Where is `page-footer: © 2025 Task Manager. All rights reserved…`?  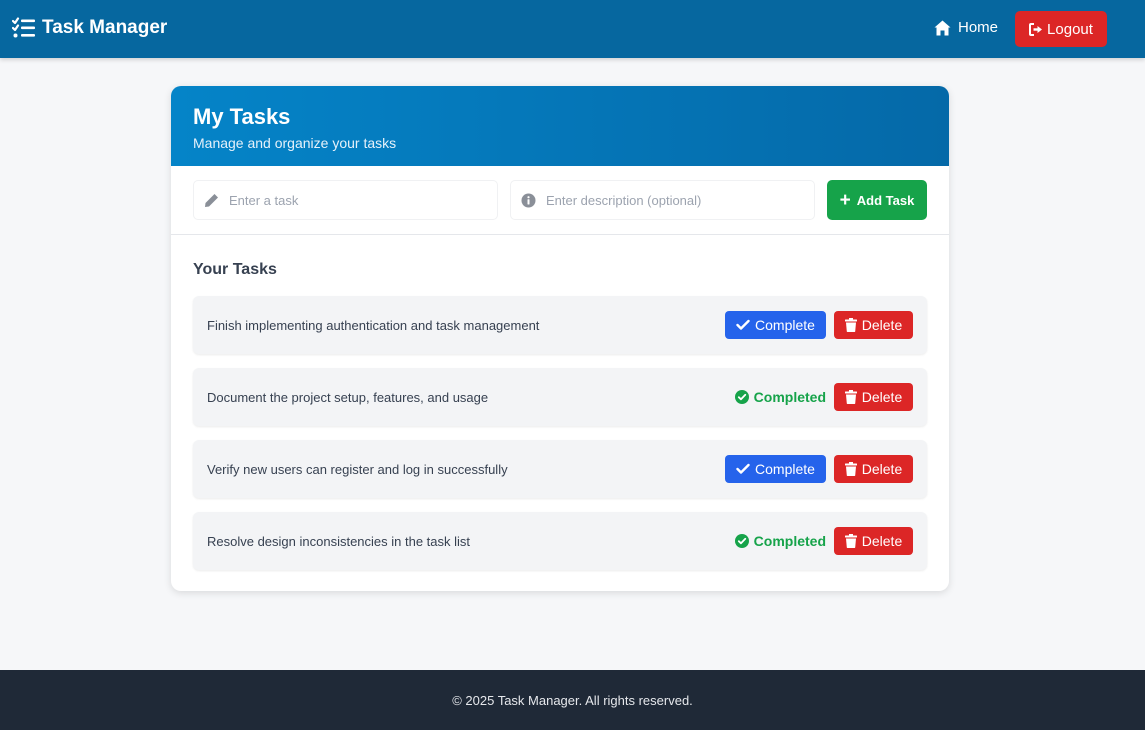
page-footer: © 2025 Task Manager. All rights reserved… is located at coordinates (572, 700).